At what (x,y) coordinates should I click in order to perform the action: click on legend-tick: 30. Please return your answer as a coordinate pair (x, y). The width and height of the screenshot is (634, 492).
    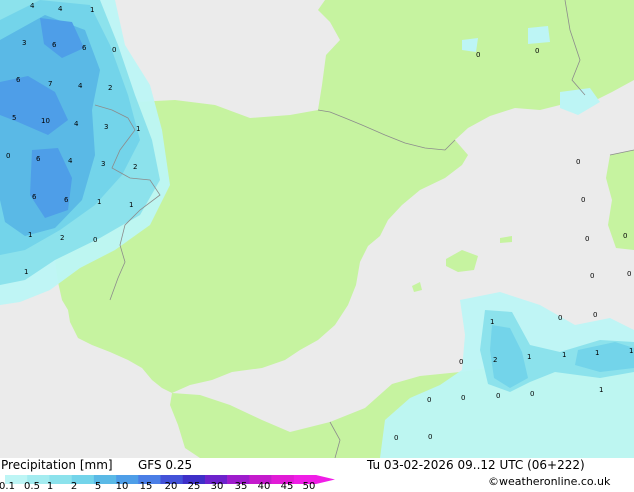
    Looking at the image, I should click on (217, 486).